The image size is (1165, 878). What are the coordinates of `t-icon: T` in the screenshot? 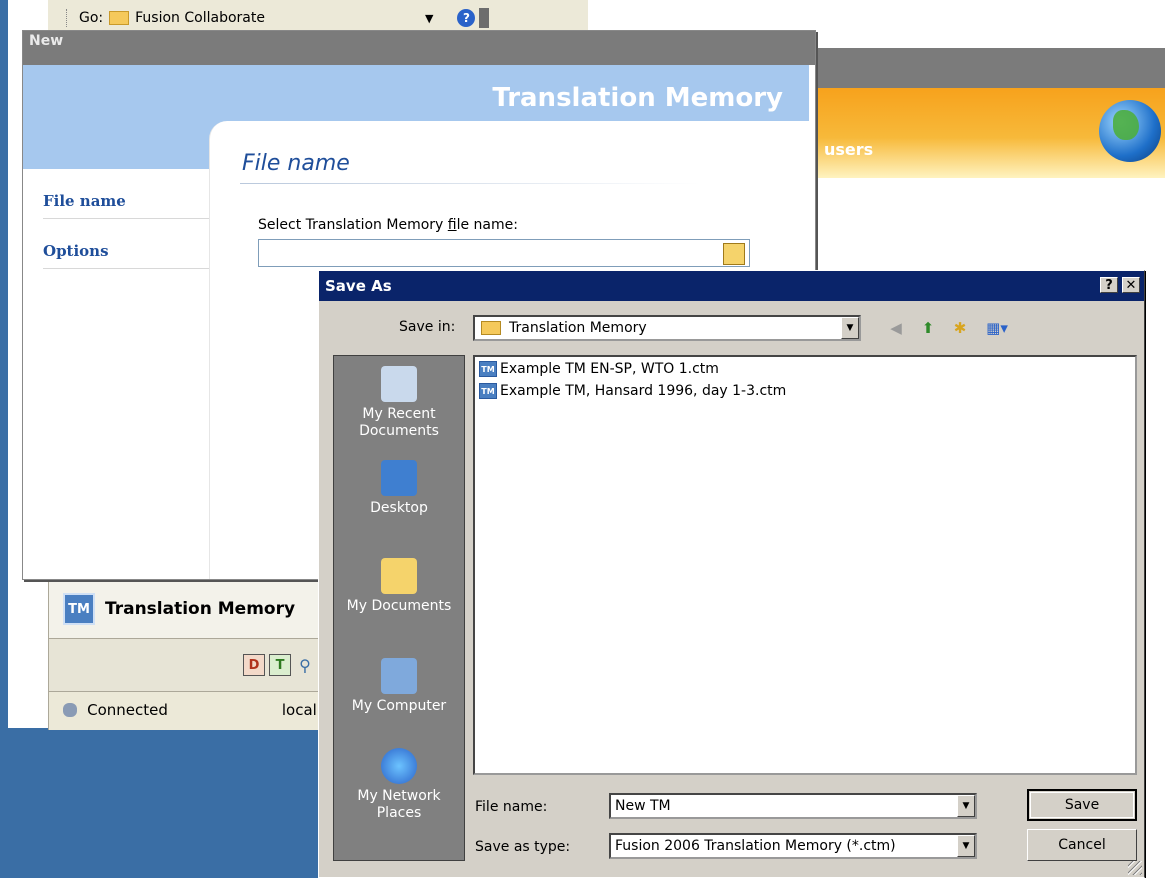 It's located at (280, 665).